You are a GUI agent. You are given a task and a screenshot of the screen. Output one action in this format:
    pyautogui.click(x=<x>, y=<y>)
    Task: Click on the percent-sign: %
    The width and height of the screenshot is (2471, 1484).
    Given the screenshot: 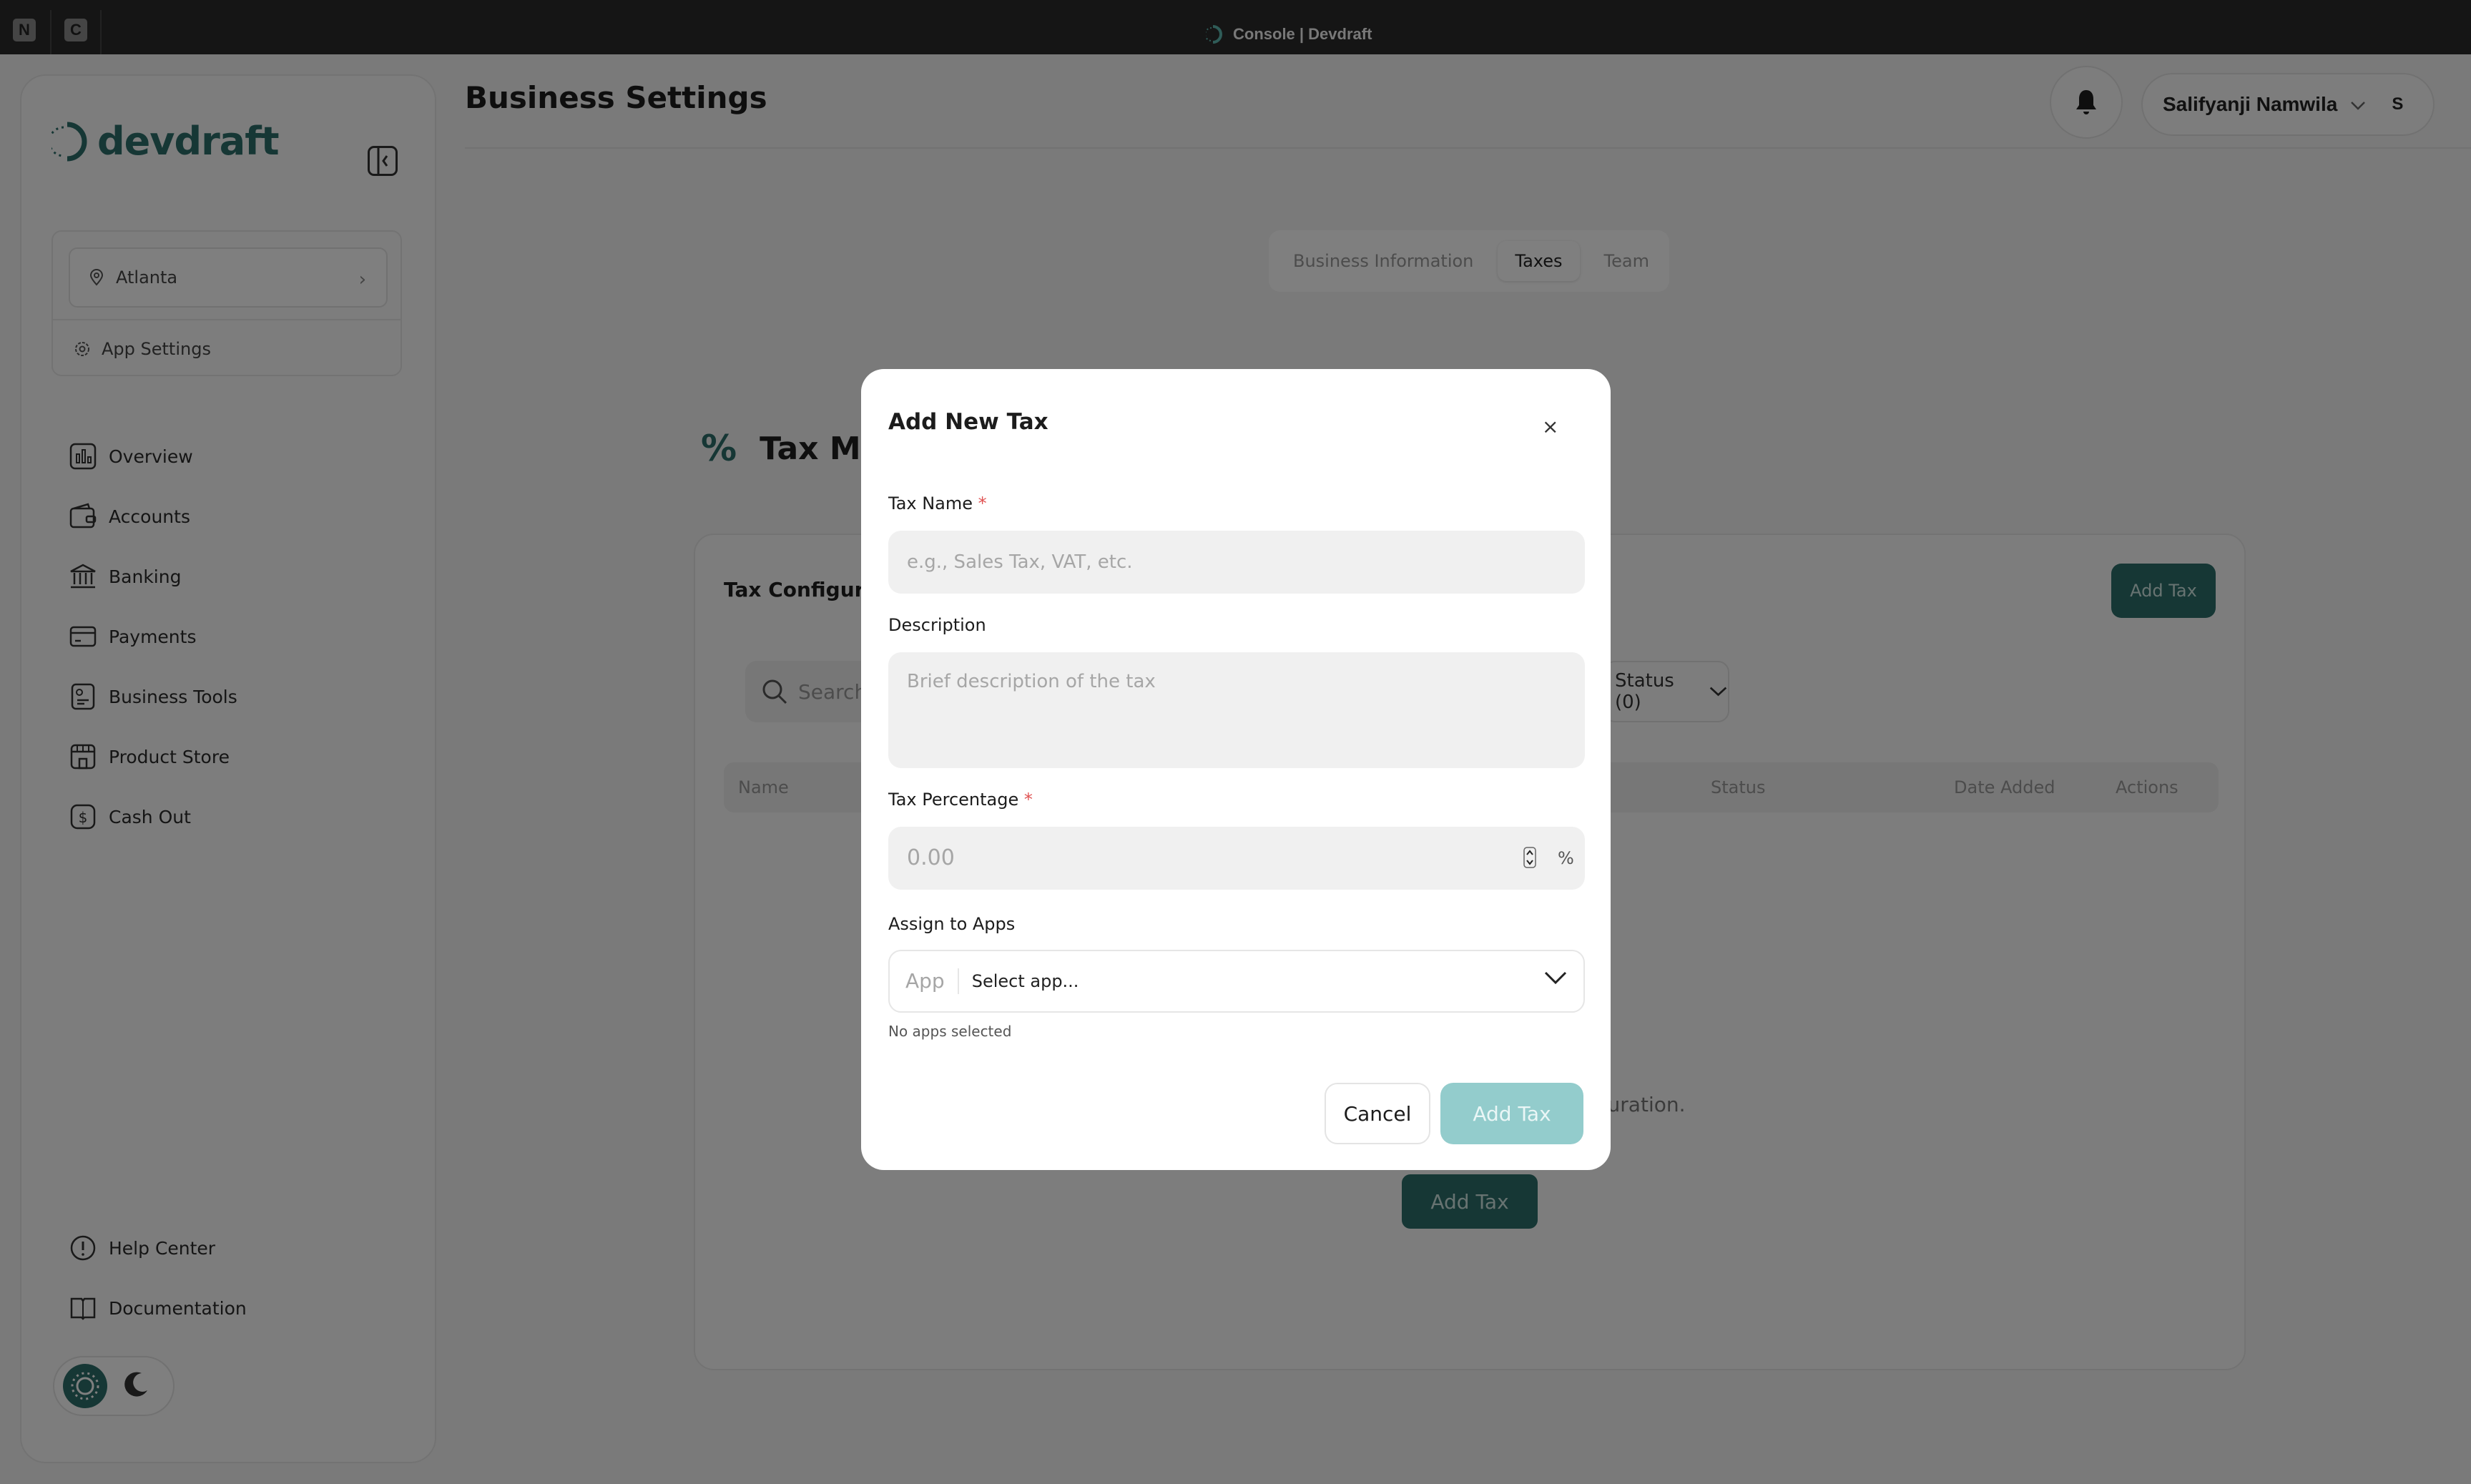 What is the action you would take?
    pyautogui.click(x=1566, y=858)
    